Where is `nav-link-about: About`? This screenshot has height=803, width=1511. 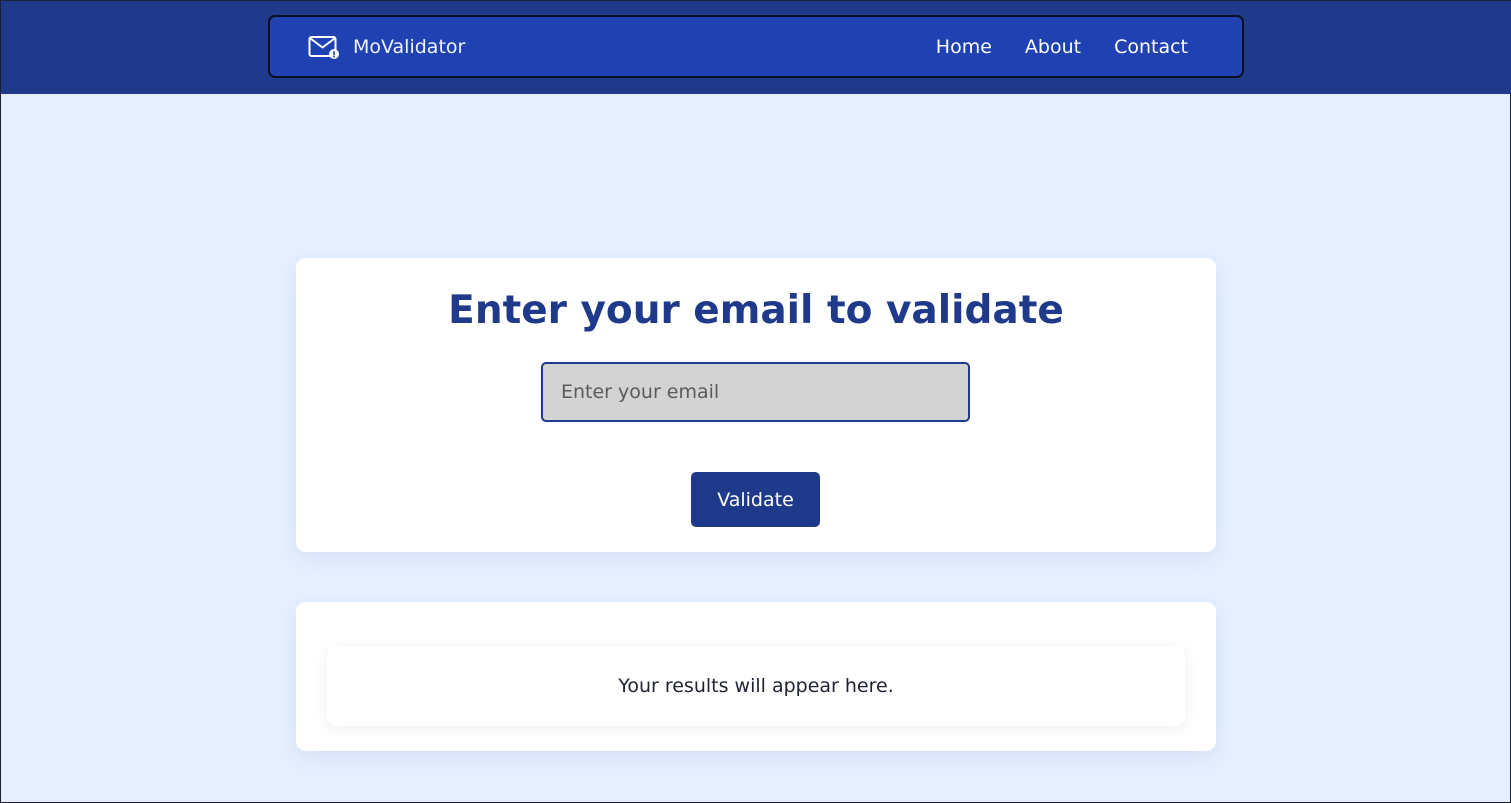
nav-link-about: About is located at coordinates (1053, 47).